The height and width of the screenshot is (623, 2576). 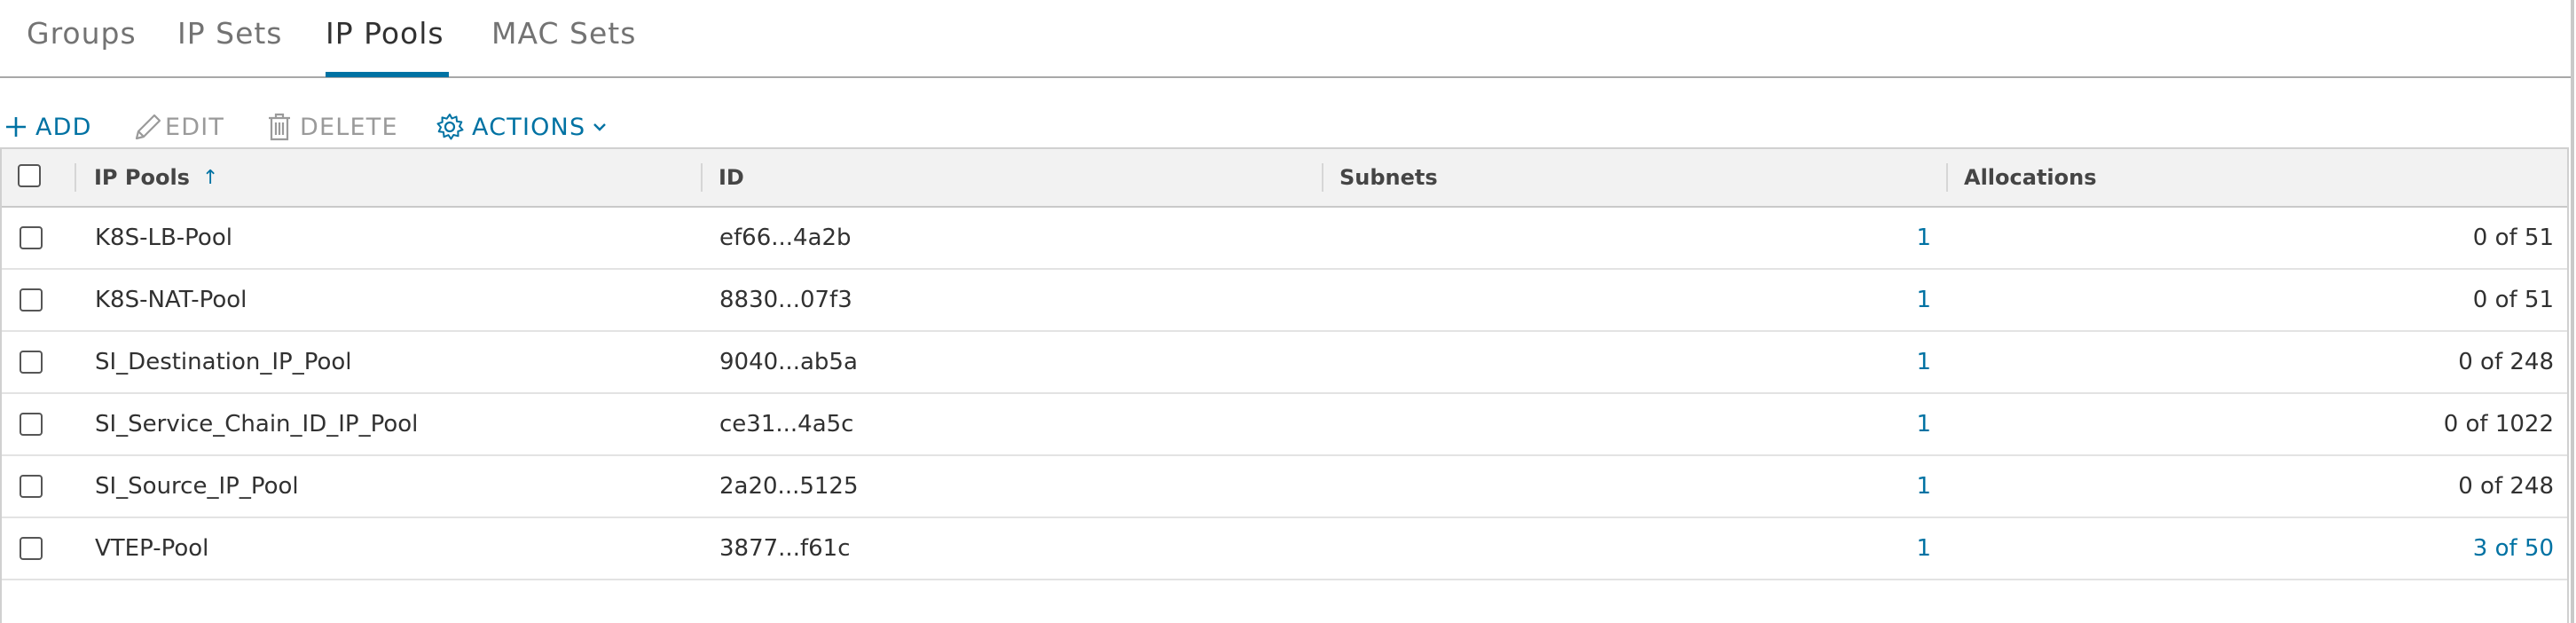 What do you see at coordinates (29, 175) in the screenshot?
I see `select-all-checkbox` at bounding box center [29, 175].